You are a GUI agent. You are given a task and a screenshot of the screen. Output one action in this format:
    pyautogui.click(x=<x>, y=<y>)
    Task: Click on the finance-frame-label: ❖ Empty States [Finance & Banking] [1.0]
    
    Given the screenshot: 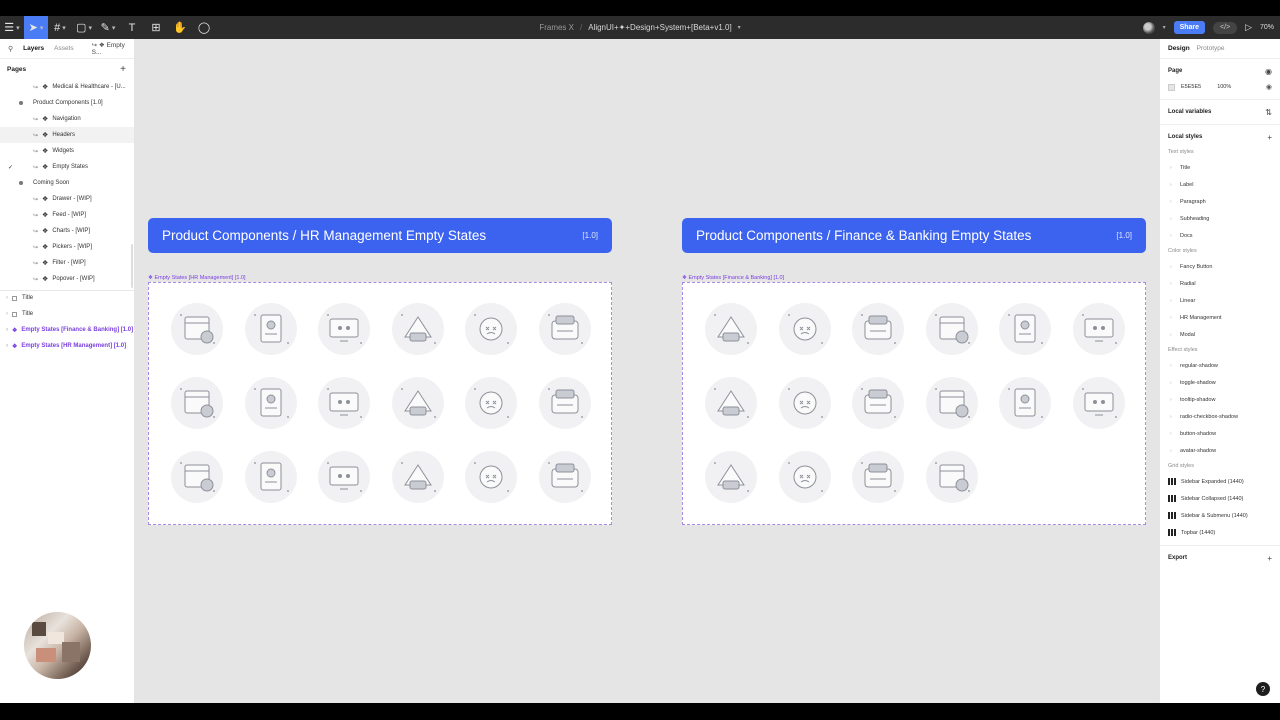 What is the action you would take?
    pyautogui.click(x=733, y=278)
    